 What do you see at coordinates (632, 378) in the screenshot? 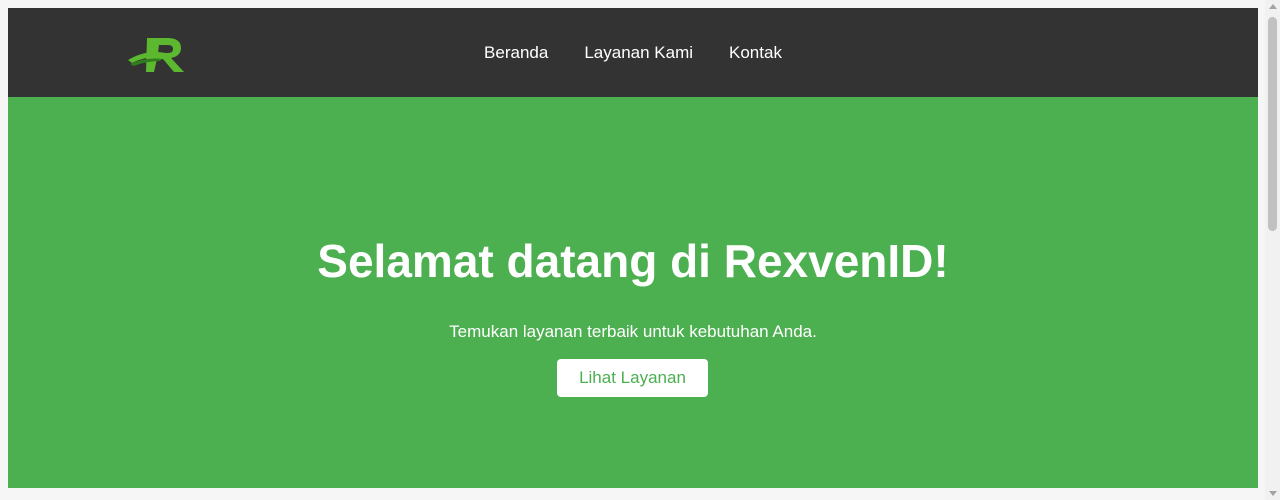
I see `view-services-button: Lihat Layanan` at bounding box center [632, 378].